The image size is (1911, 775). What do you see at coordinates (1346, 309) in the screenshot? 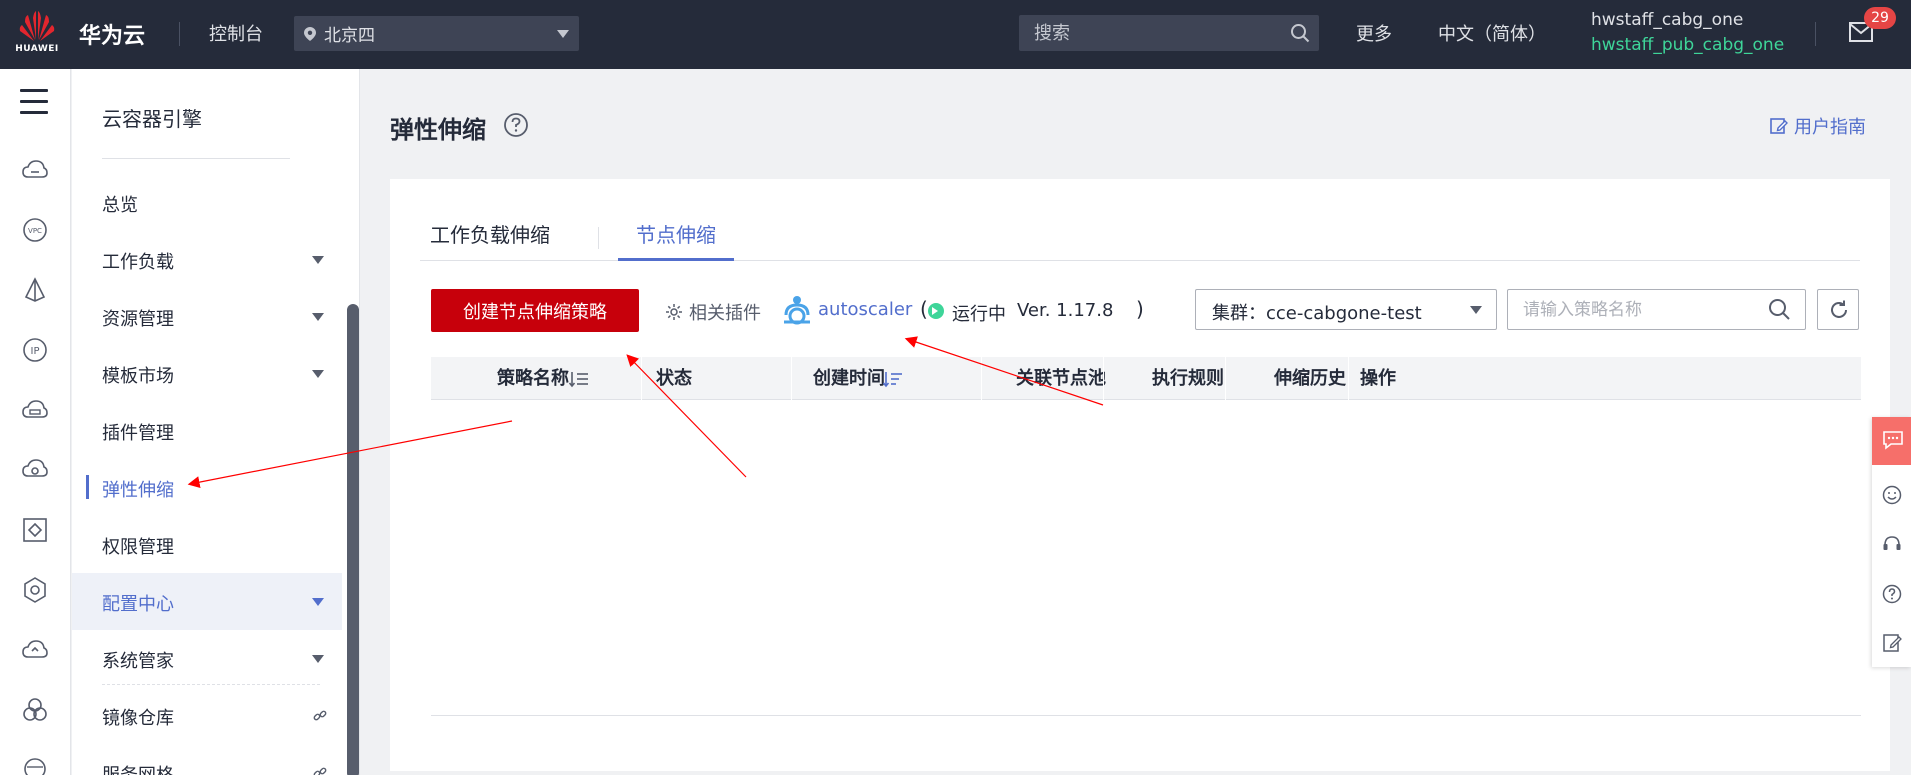
I see `cluster-select: 集群：cce-cabgone-test` at bounding box center [1346, 309].